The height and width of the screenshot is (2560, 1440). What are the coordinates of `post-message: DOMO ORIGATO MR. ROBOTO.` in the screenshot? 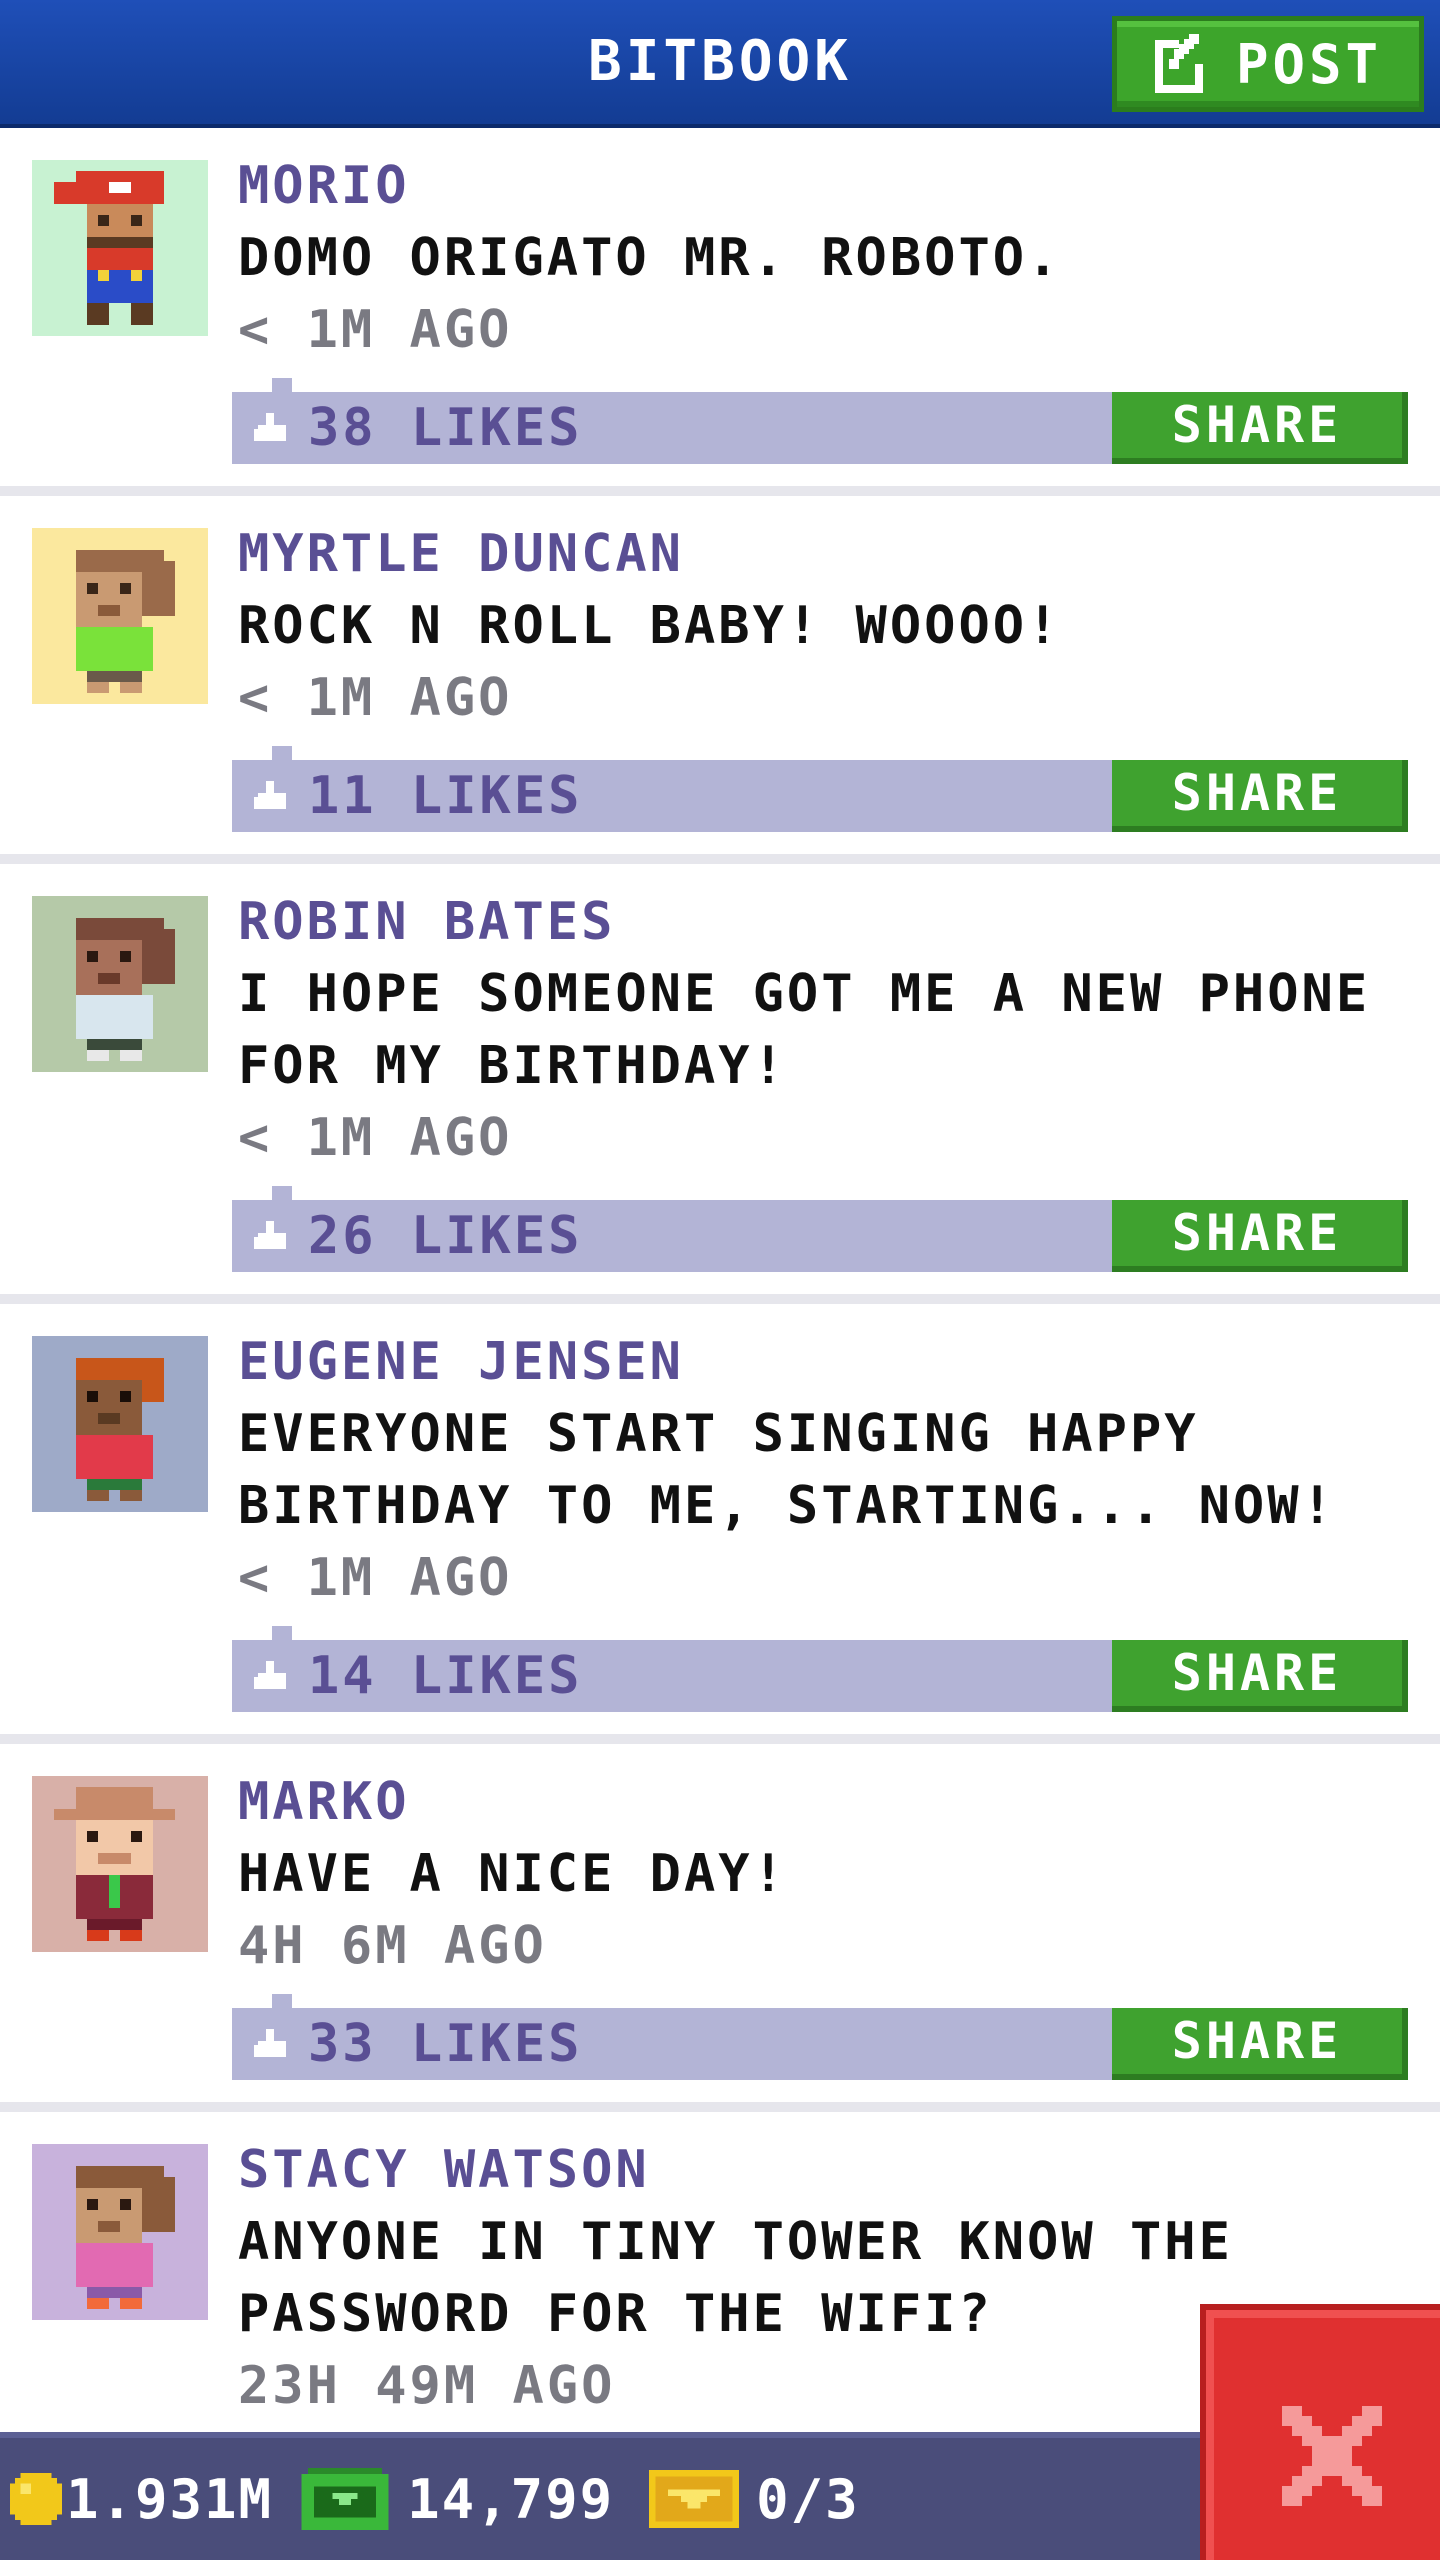 It's located at (650, 258).